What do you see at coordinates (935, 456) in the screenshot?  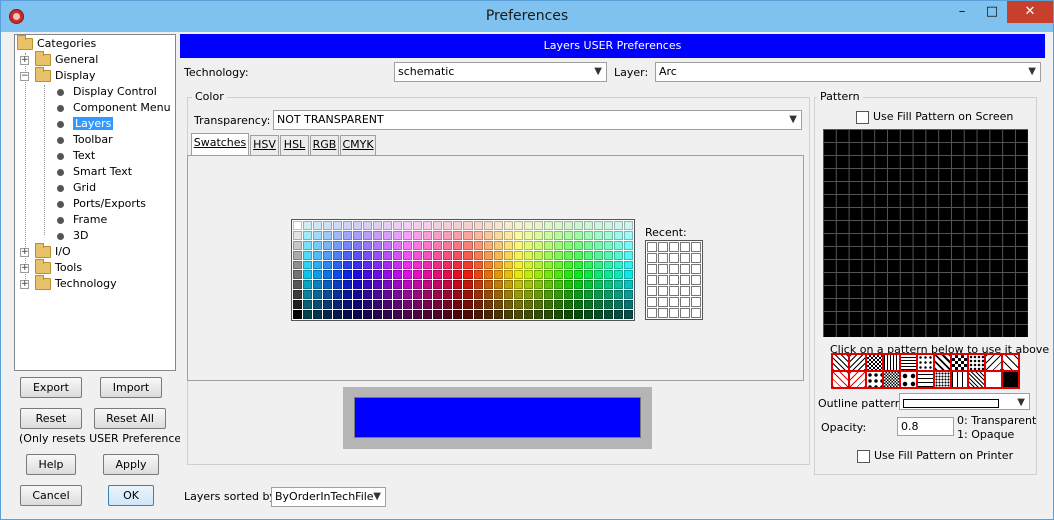 I see `use-fill-printer-checkbox: Use Fill Pattern on Printer` at bounding box center [935, 456].